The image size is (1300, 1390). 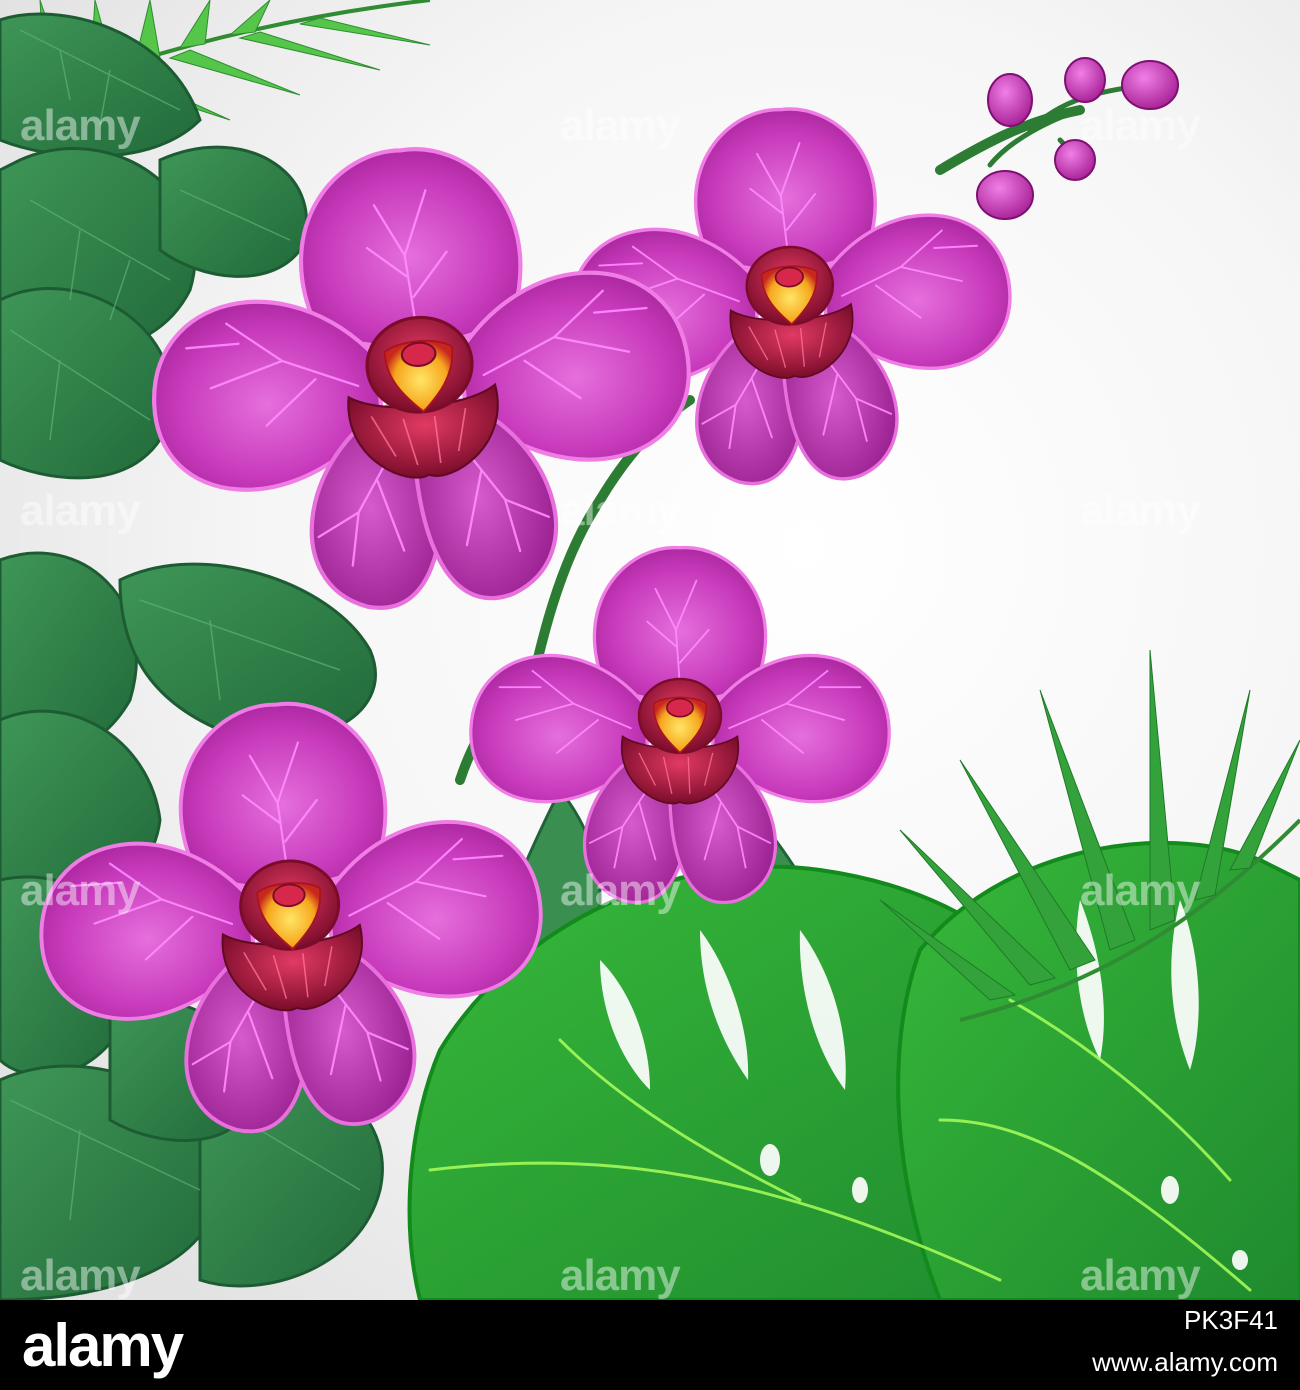 I want to click on footer-bar: alamy PK3F41 www.alamy.com, so click(x=650, y=1345).